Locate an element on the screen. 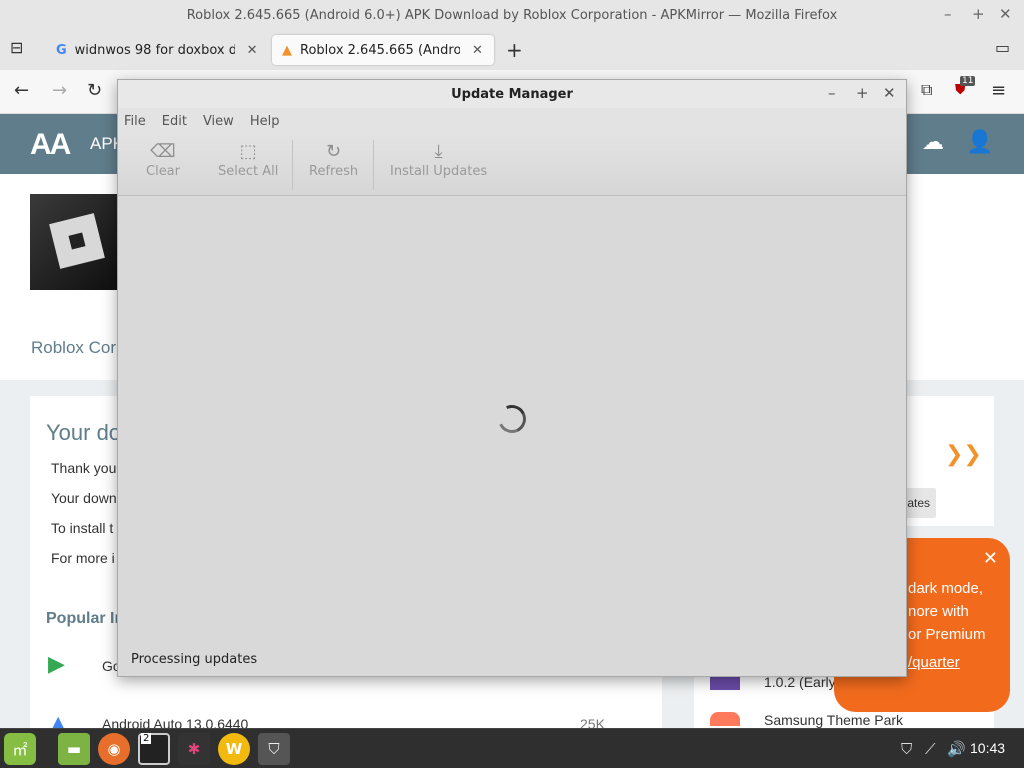 This screenshot has width=1024, height=768. card-line: Your down is located at coordinates (84, 498).